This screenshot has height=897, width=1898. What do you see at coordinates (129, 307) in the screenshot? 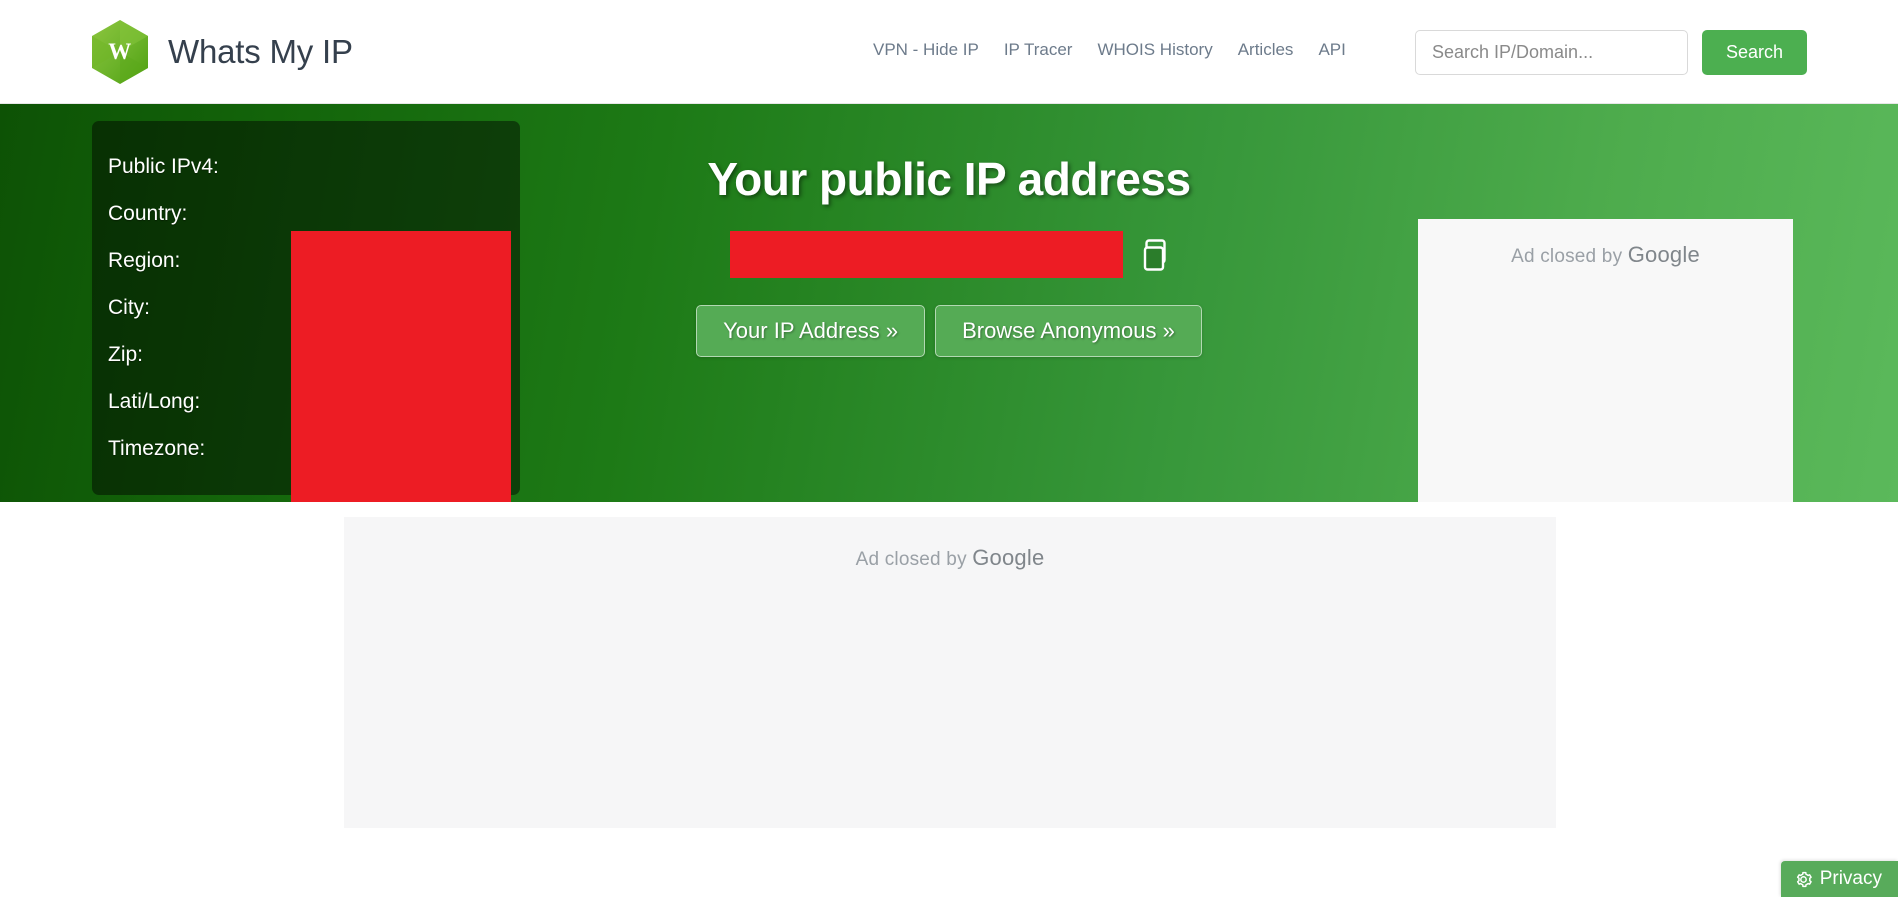
I see `info-label-city: City:` at bounding box center [129, 307].